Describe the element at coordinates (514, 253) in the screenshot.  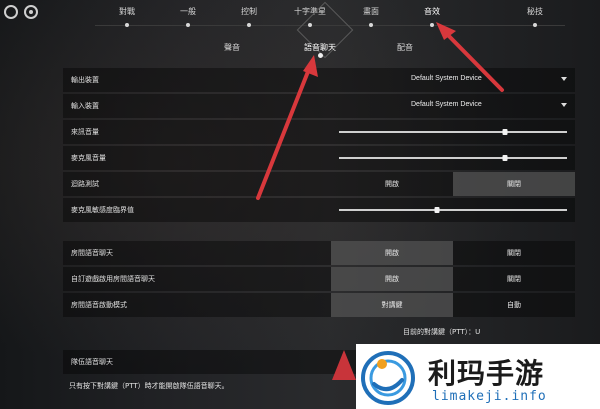
I see `party-voice-off-option: 關閉` at that location.